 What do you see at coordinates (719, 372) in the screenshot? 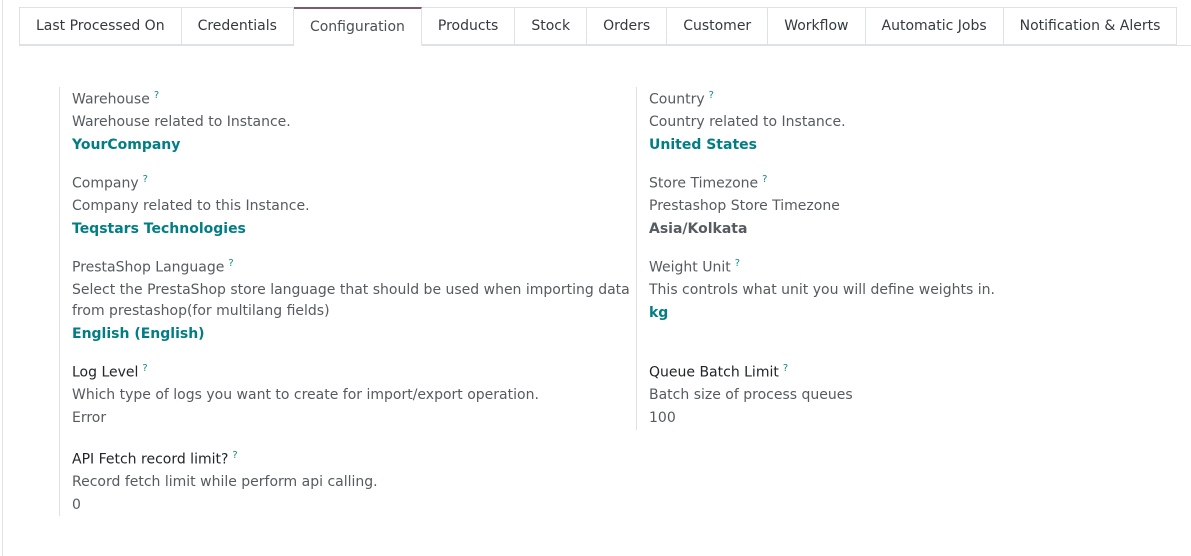
I see `queue-limit-label: Queue Batch Limit?` at bounding box center [719, 372].